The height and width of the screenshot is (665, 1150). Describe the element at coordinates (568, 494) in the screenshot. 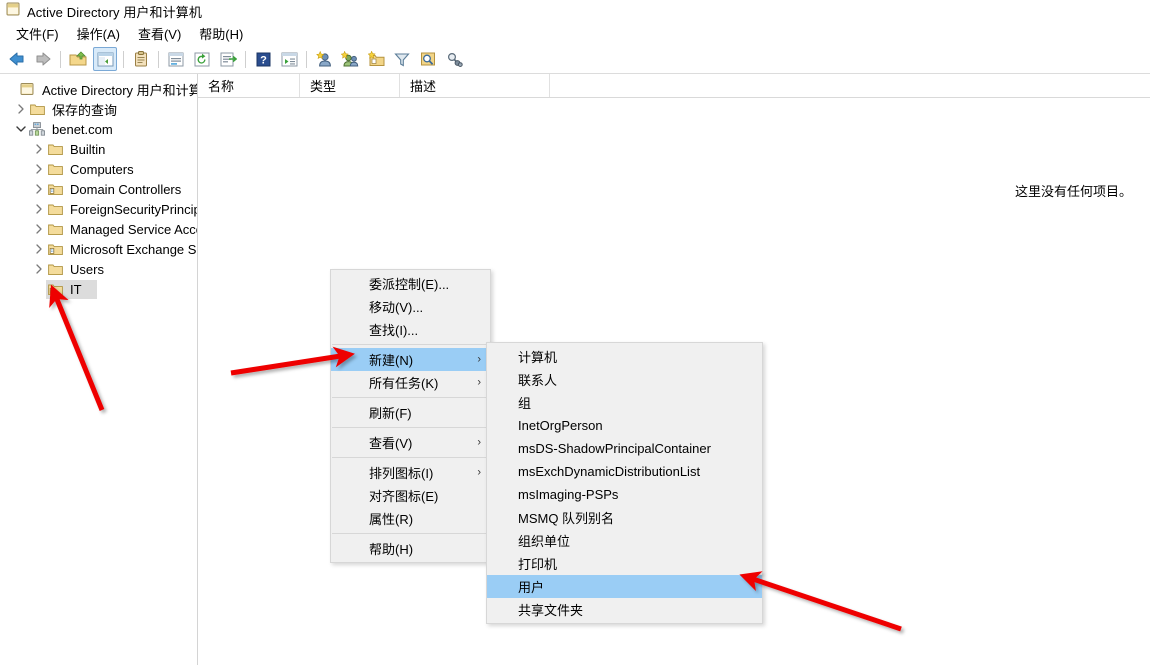

I see `menu-item-label: msImaging-PSPs` at that location.